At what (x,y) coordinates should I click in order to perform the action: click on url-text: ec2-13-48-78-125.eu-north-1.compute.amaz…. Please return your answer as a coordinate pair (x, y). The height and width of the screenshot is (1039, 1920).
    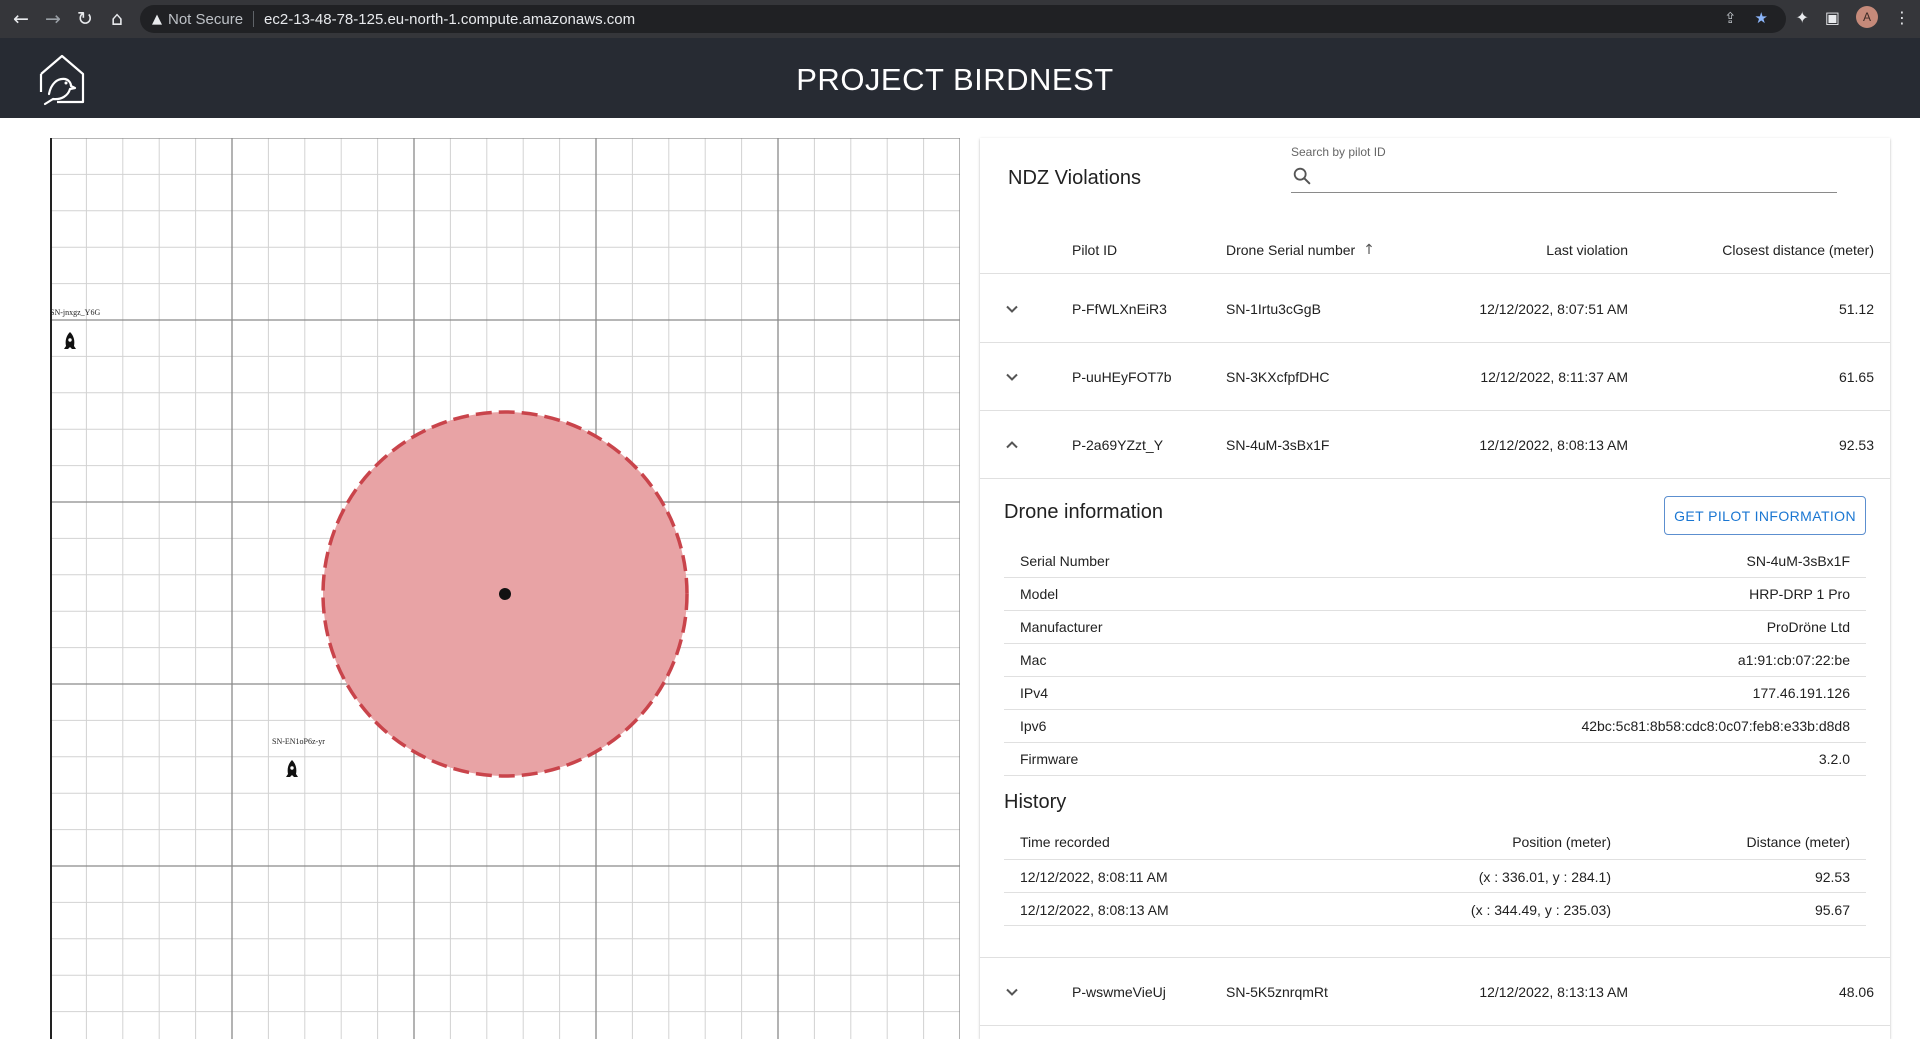
    Looking at the image, I should click on (449, 19).